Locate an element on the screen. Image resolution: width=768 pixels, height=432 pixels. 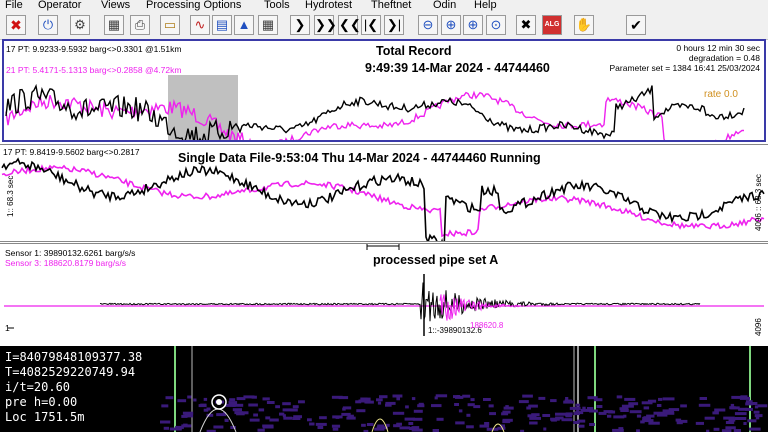
hand-button: ✋ is located at coordinates (584, 25).